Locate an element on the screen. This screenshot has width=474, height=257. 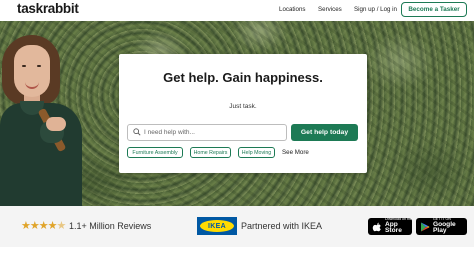
search-input is located at coordinates (214, 132).